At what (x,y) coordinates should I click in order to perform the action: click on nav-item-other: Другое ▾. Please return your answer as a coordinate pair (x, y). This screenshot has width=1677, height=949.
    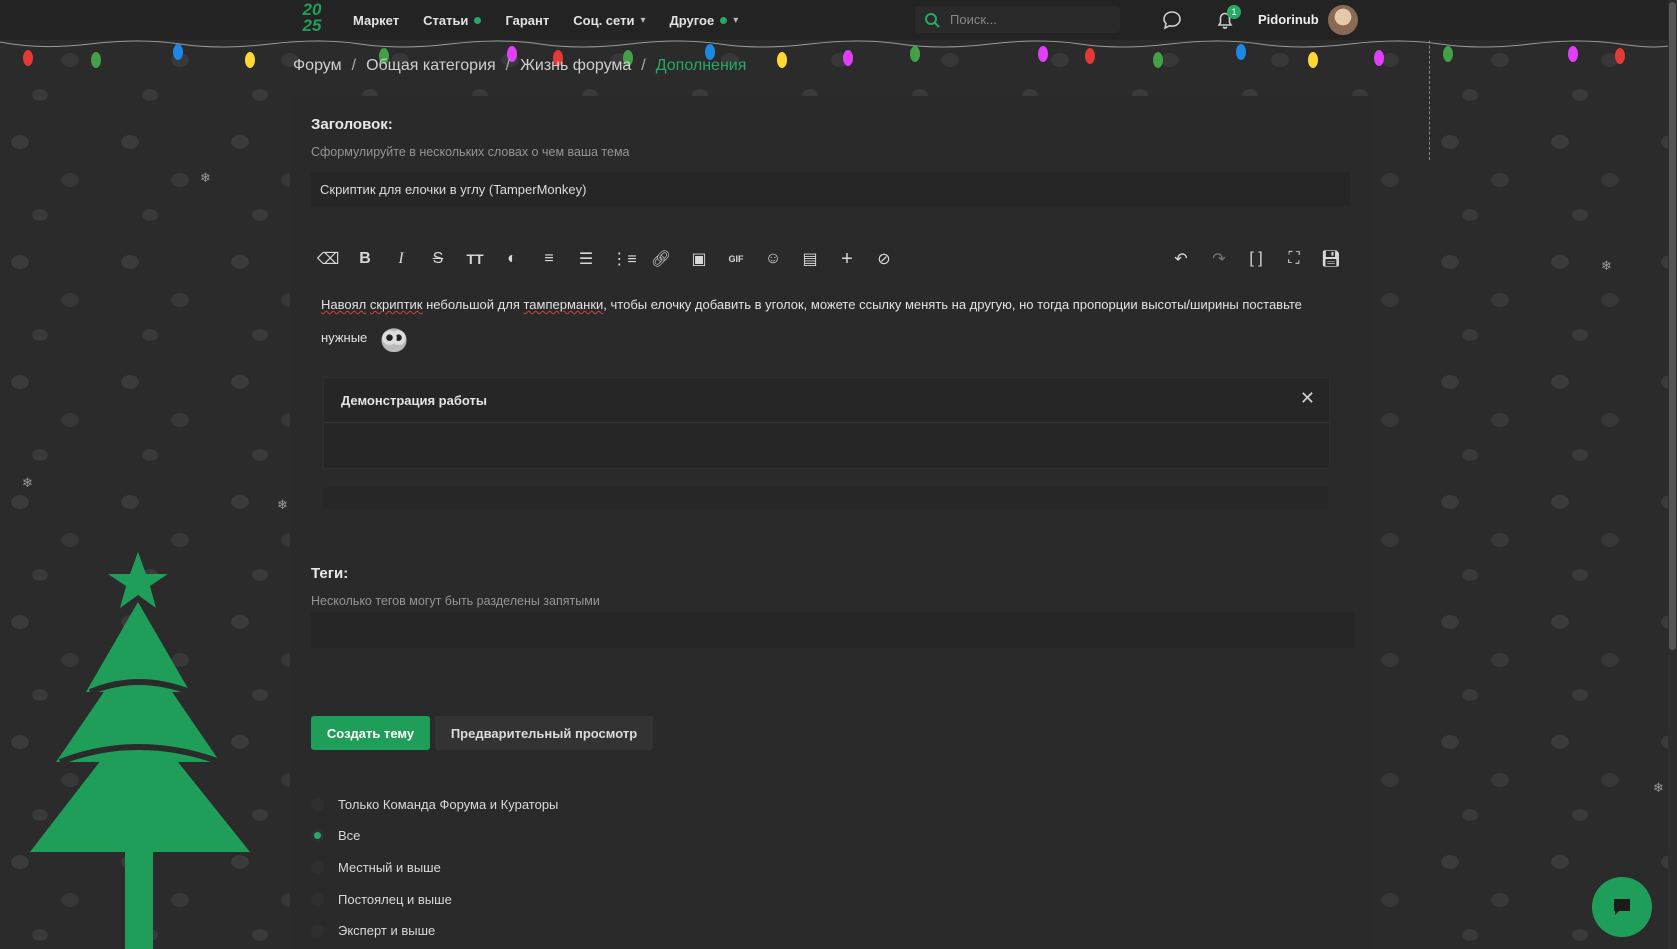
    Looking at the image, I should click on (704, 20).